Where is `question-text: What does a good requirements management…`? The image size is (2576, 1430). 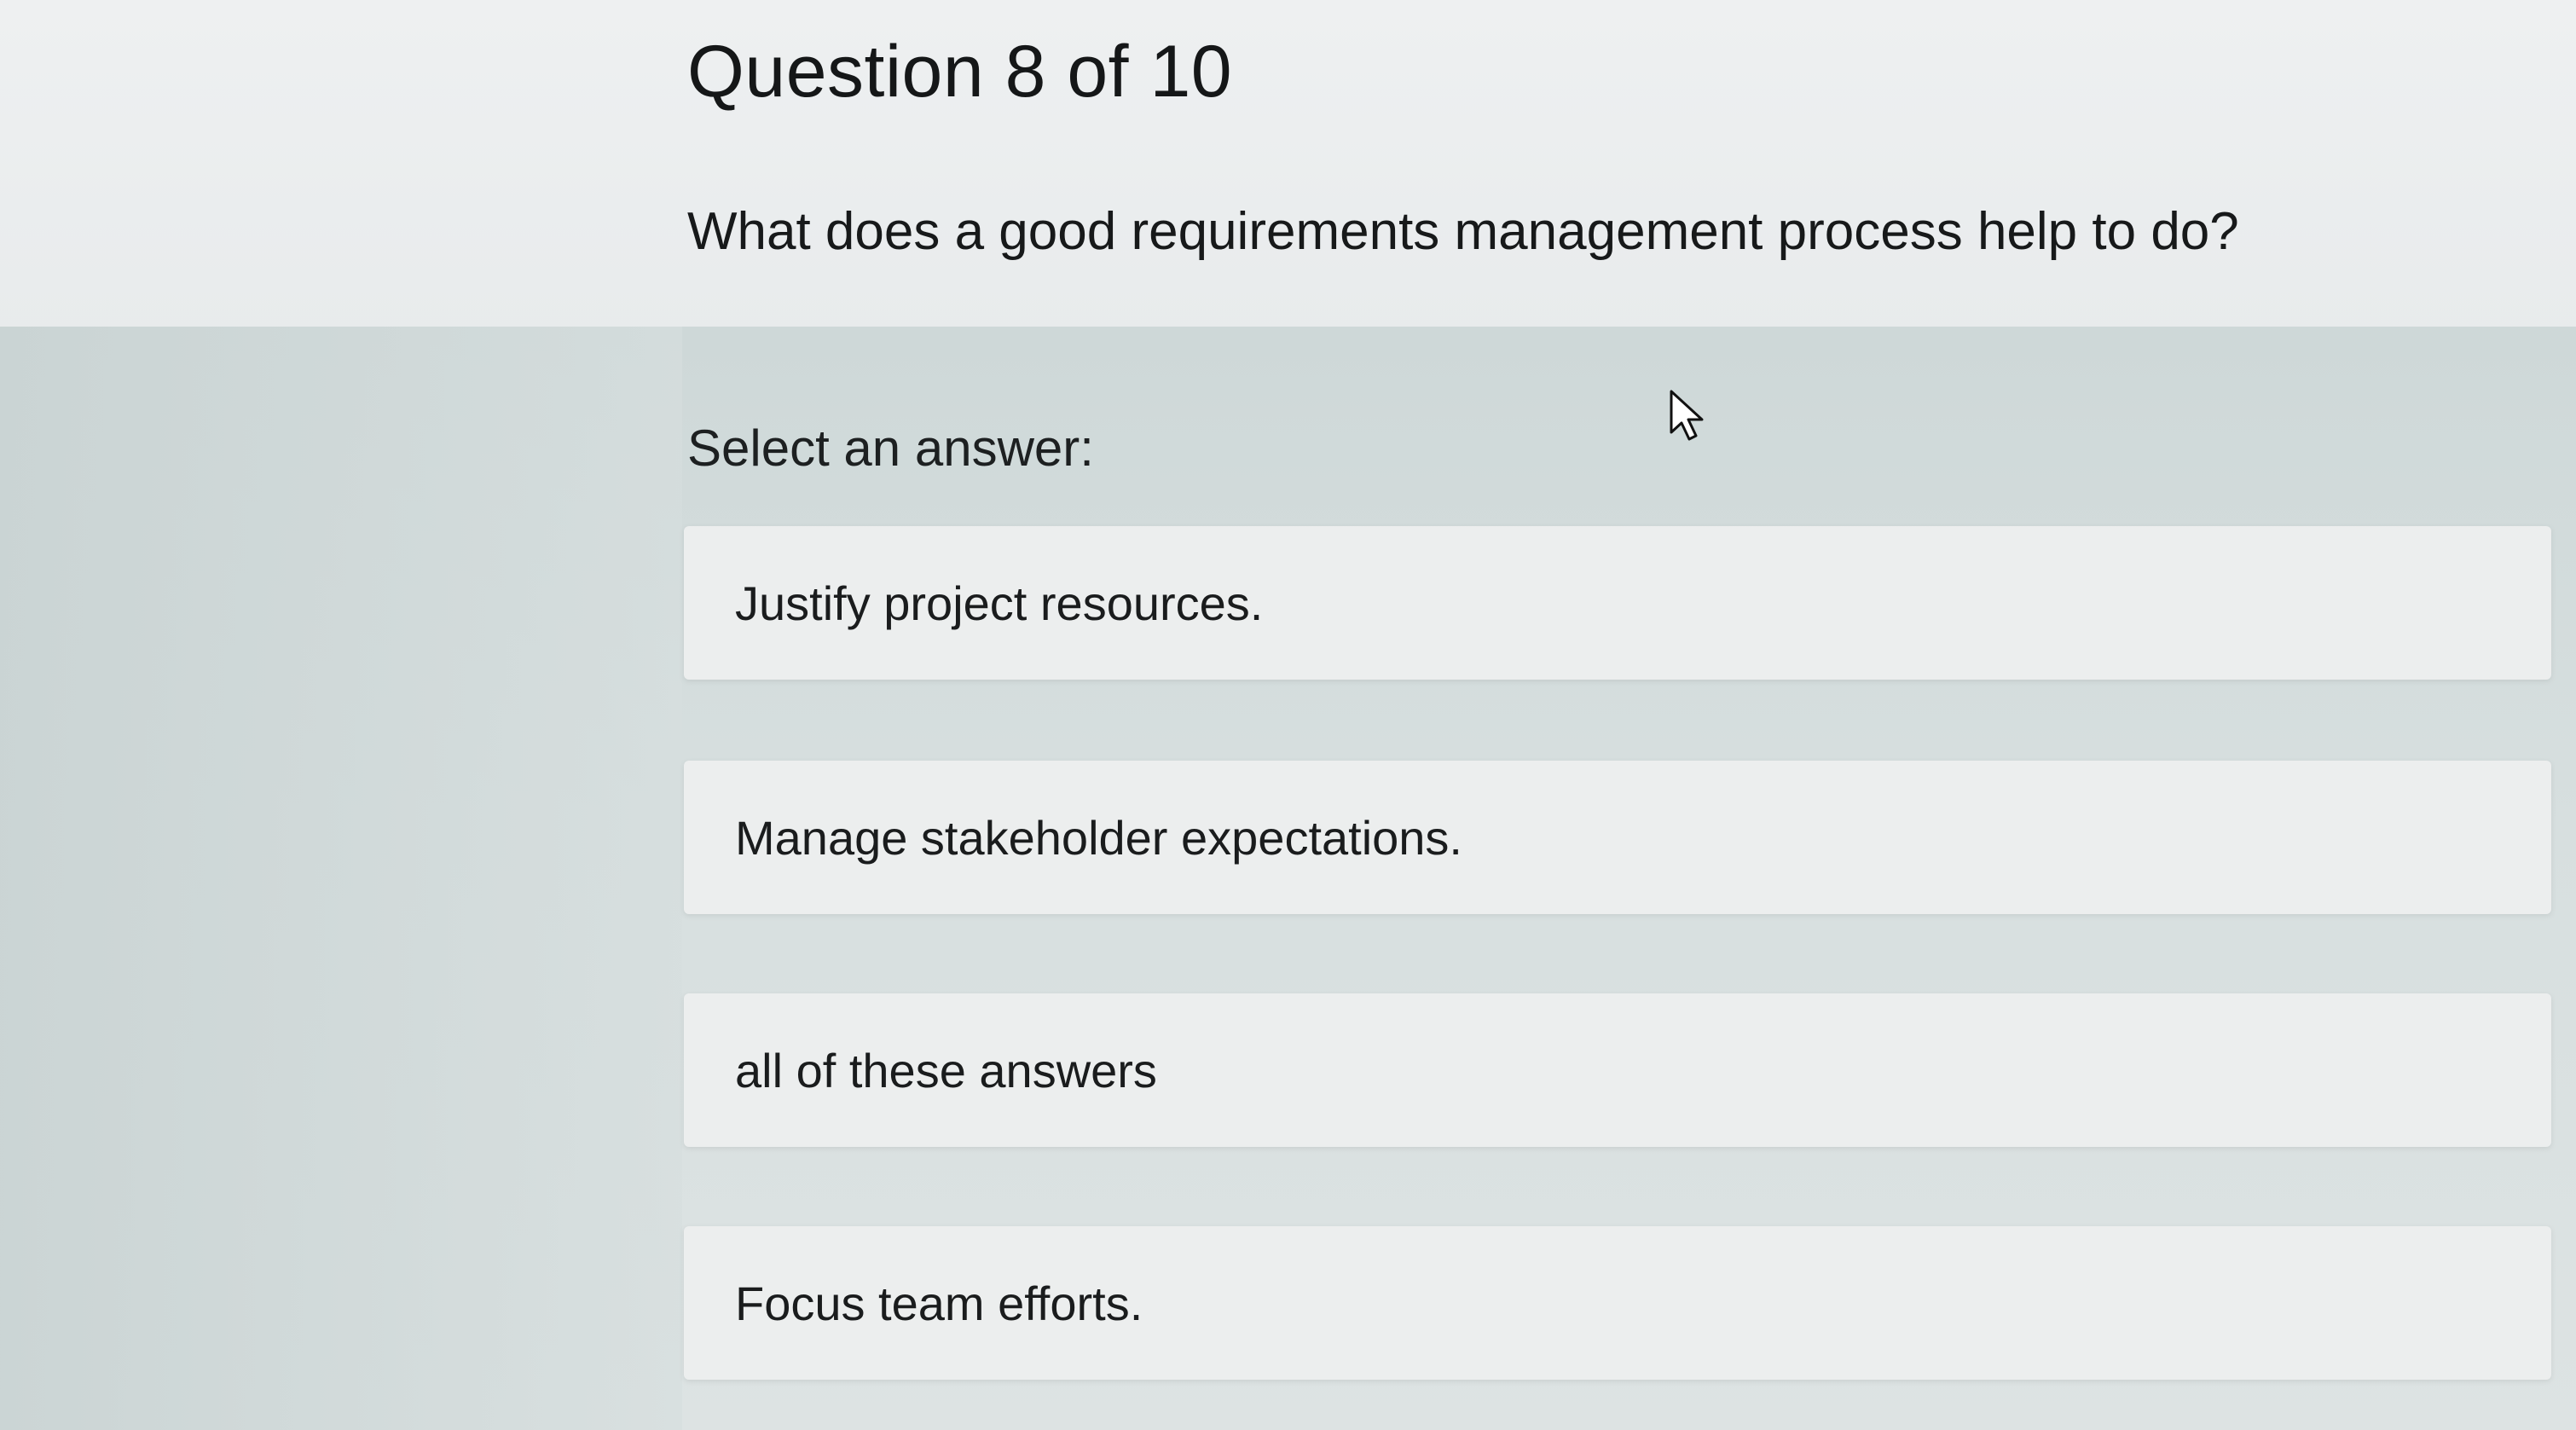
question-text: What does a good requirements management… is located at coordinates (1463, 231).